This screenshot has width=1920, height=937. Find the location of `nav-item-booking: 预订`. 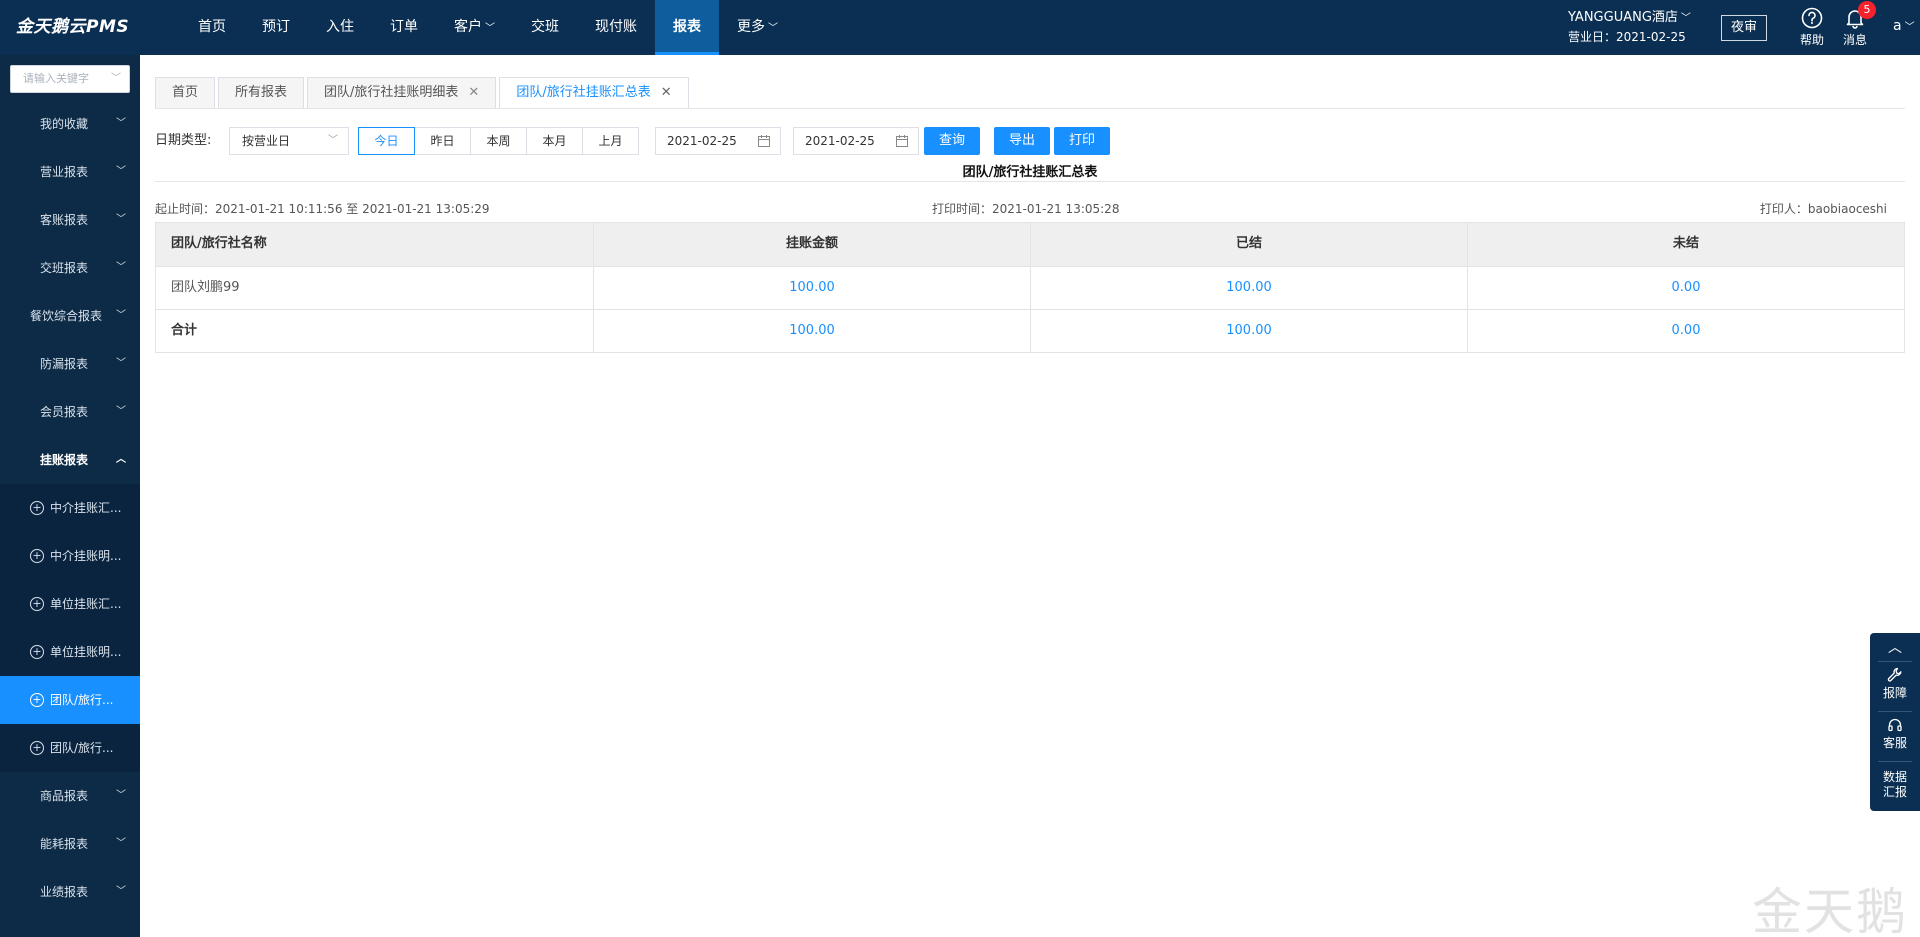

nav-item-booking: 预订 is located at coordinates (276, 27).